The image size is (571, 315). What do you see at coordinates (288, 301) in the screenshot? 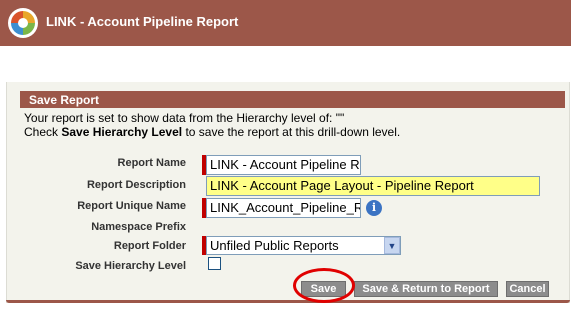
I see `panel-bottom-border` at bounding box center [288, 301].